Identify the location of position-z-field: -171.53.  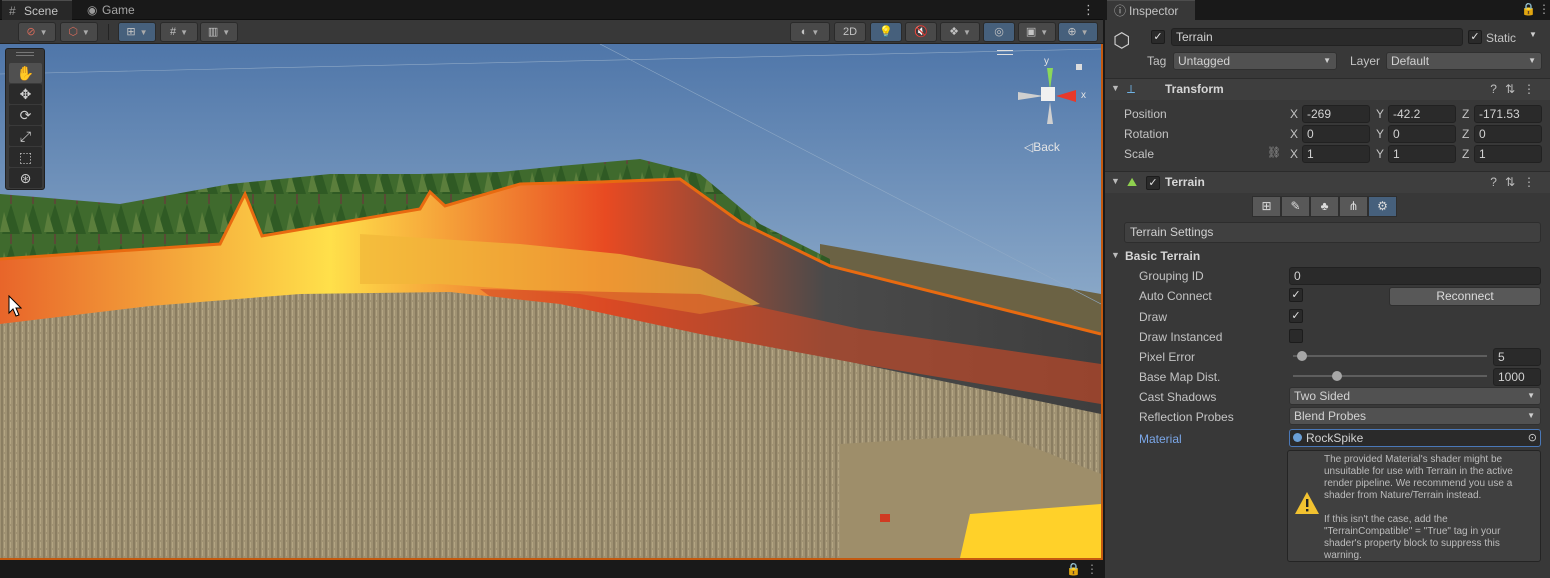
(1508, 114).